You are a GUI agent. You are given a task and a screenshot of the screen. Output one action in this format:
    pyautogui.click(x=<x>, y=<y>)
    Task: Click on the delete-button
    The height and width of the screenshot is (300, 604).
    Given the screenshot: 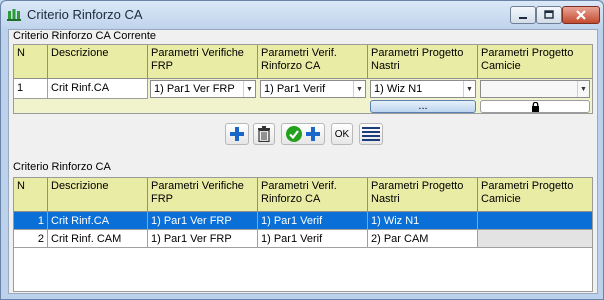 What is the action you would take?
    pyautogui.click(x=264, y=134)
    